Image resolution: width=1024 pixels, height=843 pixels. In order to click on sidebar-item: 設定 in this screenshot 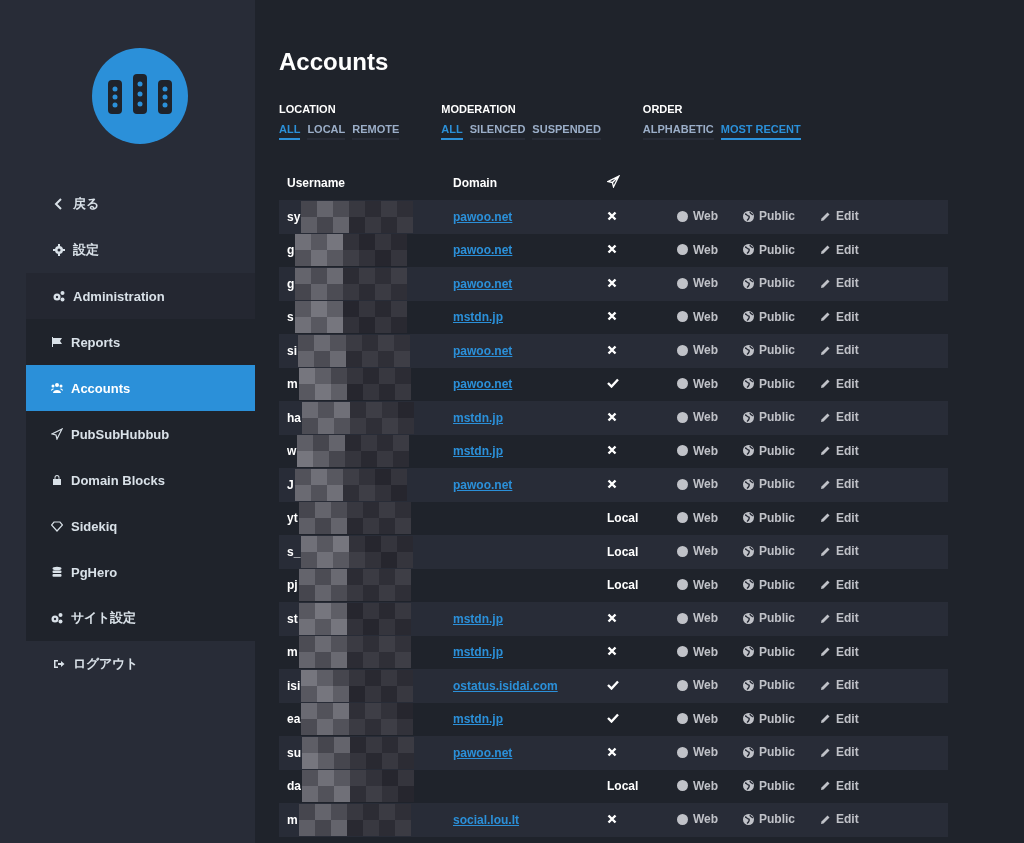, I will do `click(127, 250)`.